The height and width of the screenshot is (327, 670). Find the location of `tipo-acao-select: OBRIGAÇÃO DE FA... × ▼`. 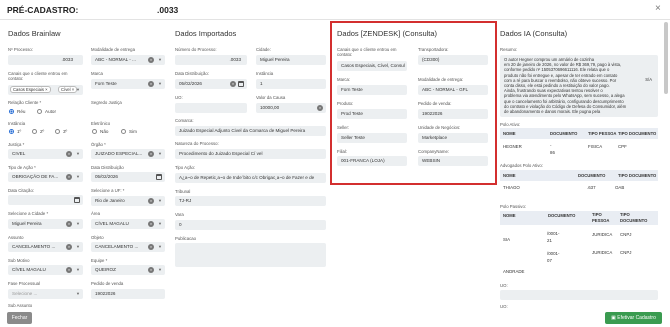

tipo-acao-select: OBRIGAÇÃO DE FA... × ▼ is located at coordinates (45, 177).